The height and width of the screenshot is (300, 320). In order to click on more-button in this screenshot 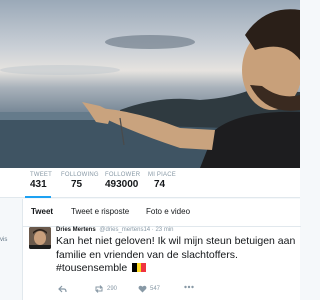, I will do `click(189, 287)`.